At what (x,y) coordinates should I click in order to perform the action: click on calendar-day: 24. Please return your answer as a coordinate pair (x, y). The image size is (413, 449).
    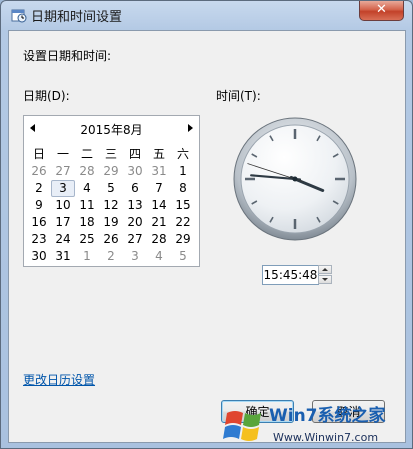
    Looking at the image, I should click on (63, 239).